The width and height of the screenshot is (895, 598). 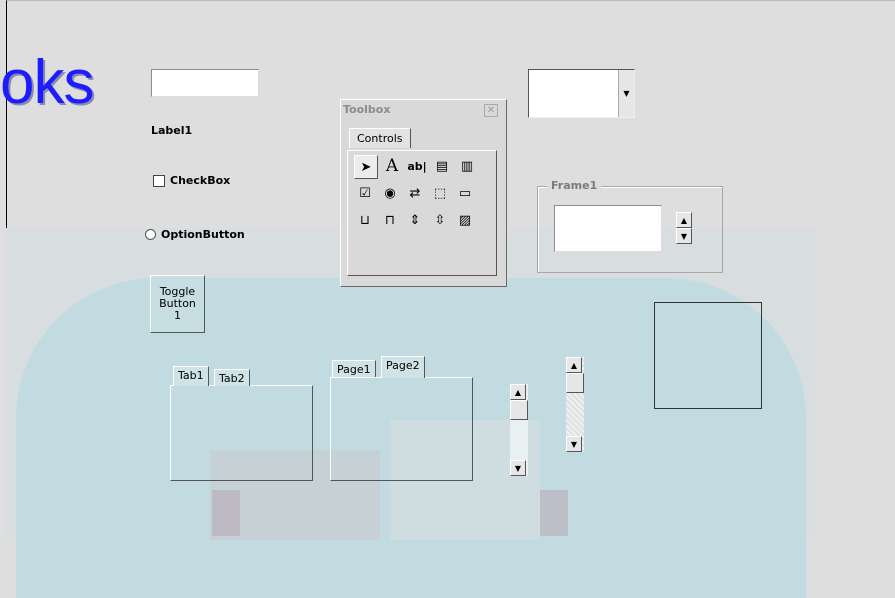 I want to click on tab-tab2-label: Tab2, so click(x=232, y=378).